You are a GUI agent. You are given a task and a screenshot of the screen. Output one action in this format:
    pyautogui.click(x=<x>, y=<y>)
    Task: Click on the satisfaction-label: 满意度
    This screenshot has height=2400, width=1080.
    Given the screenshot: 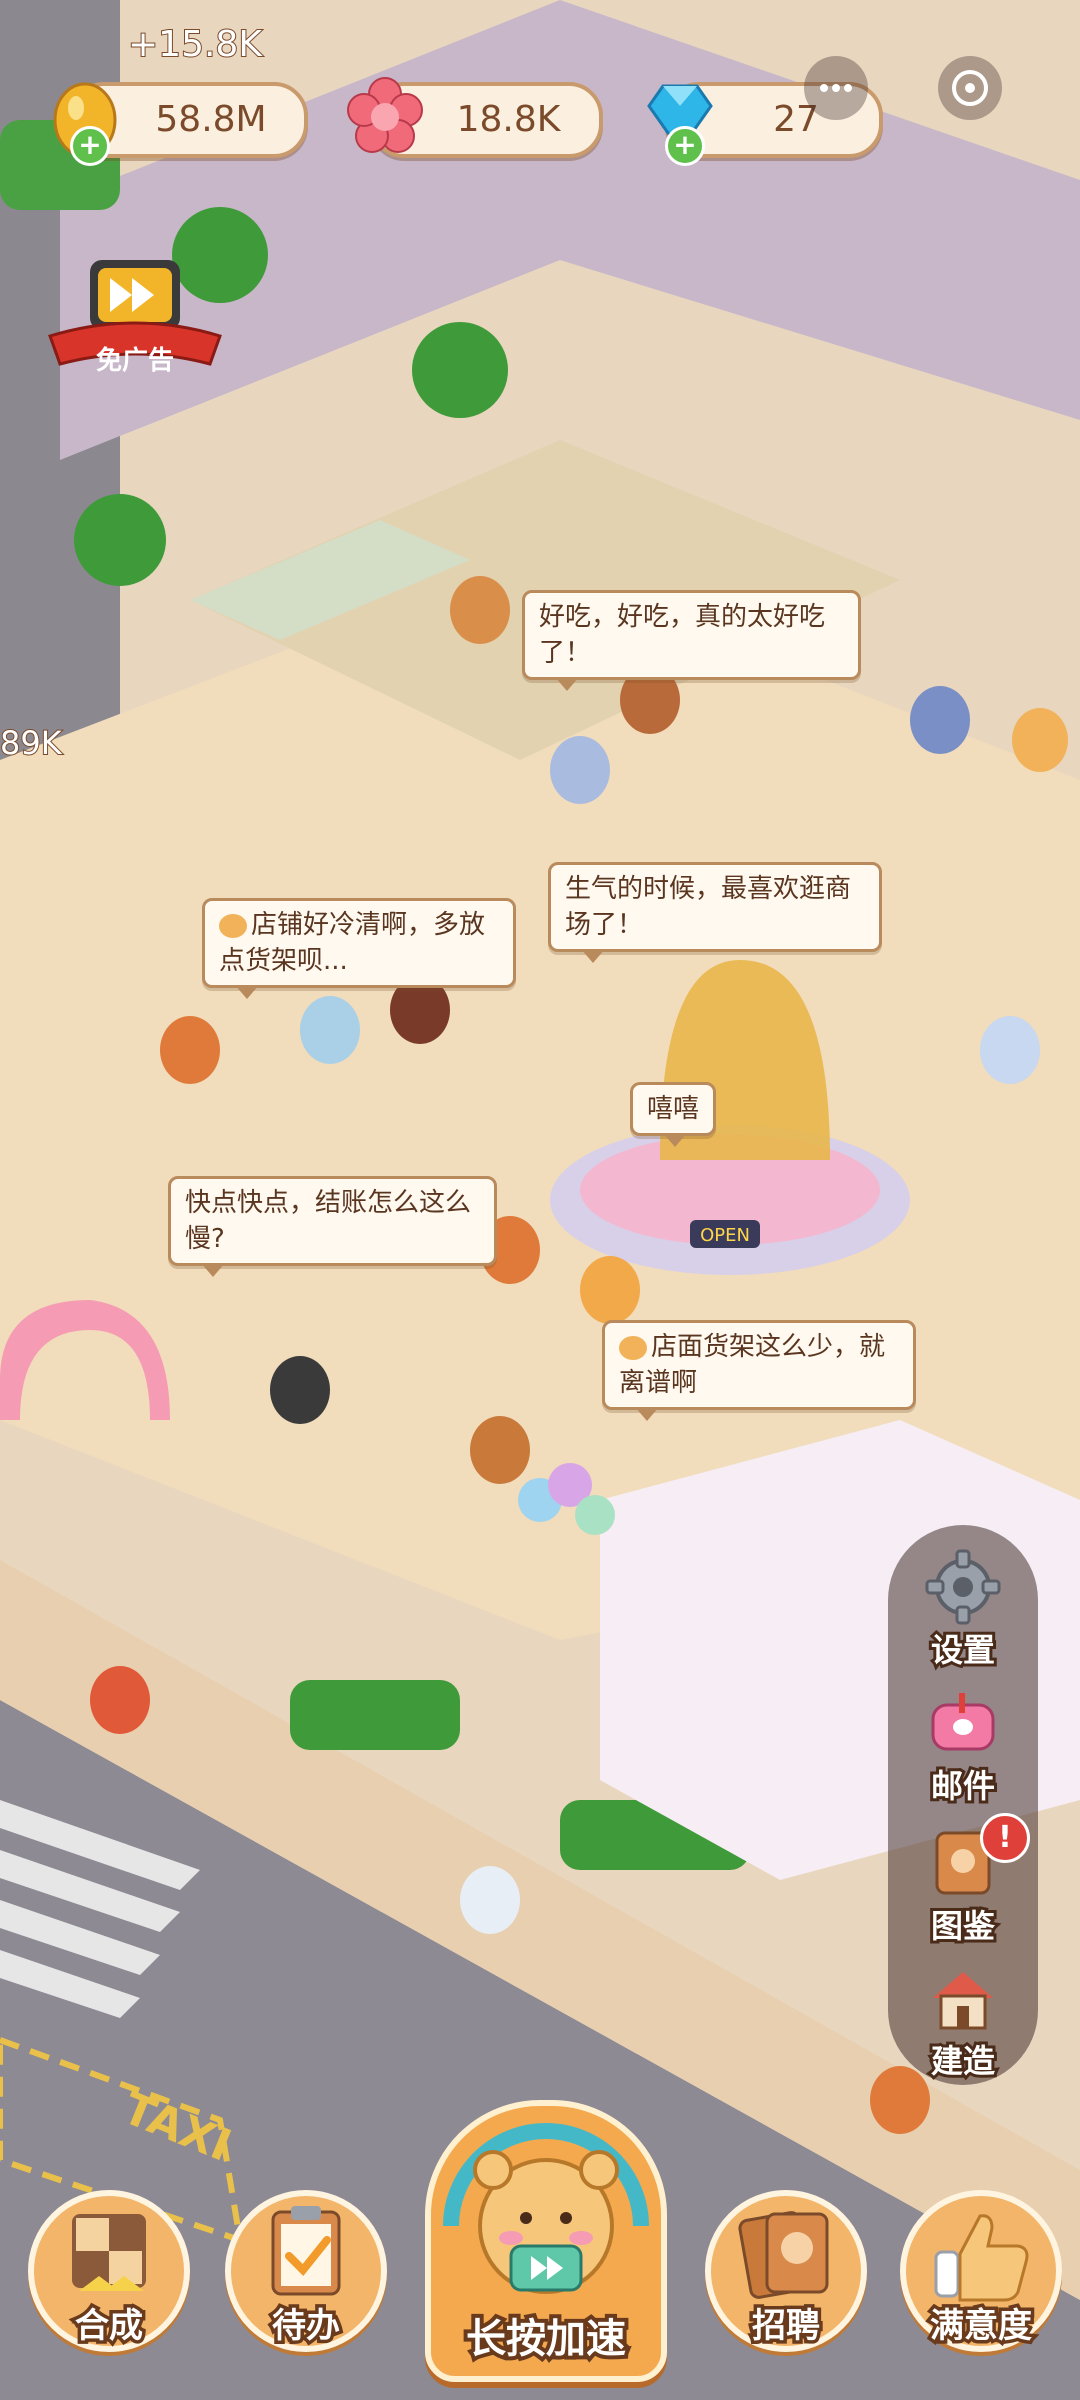 What is the action you would take?
    pyautogui.click(x=981, y=2326)
    